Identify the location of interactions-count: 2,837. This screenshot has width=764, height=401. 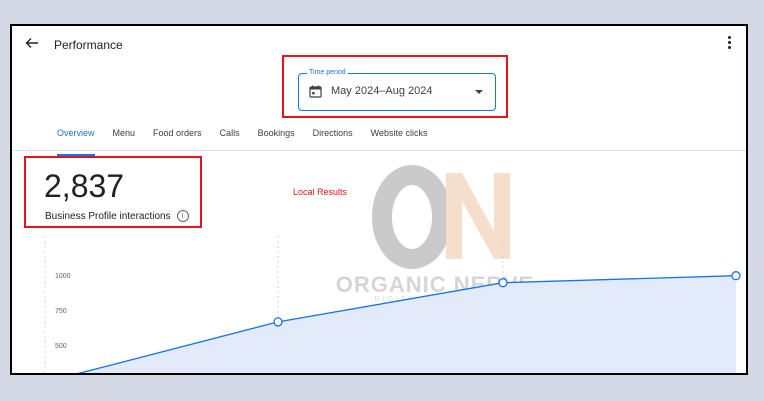
(84, 186).